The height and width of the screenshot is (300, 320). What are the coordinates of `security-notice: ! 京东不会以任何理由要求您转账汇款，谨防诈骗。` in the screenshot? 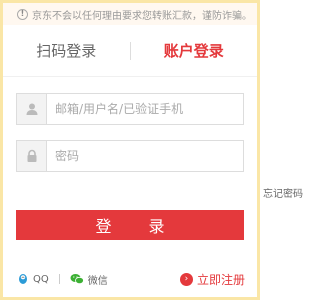 It's located at (130, 14).